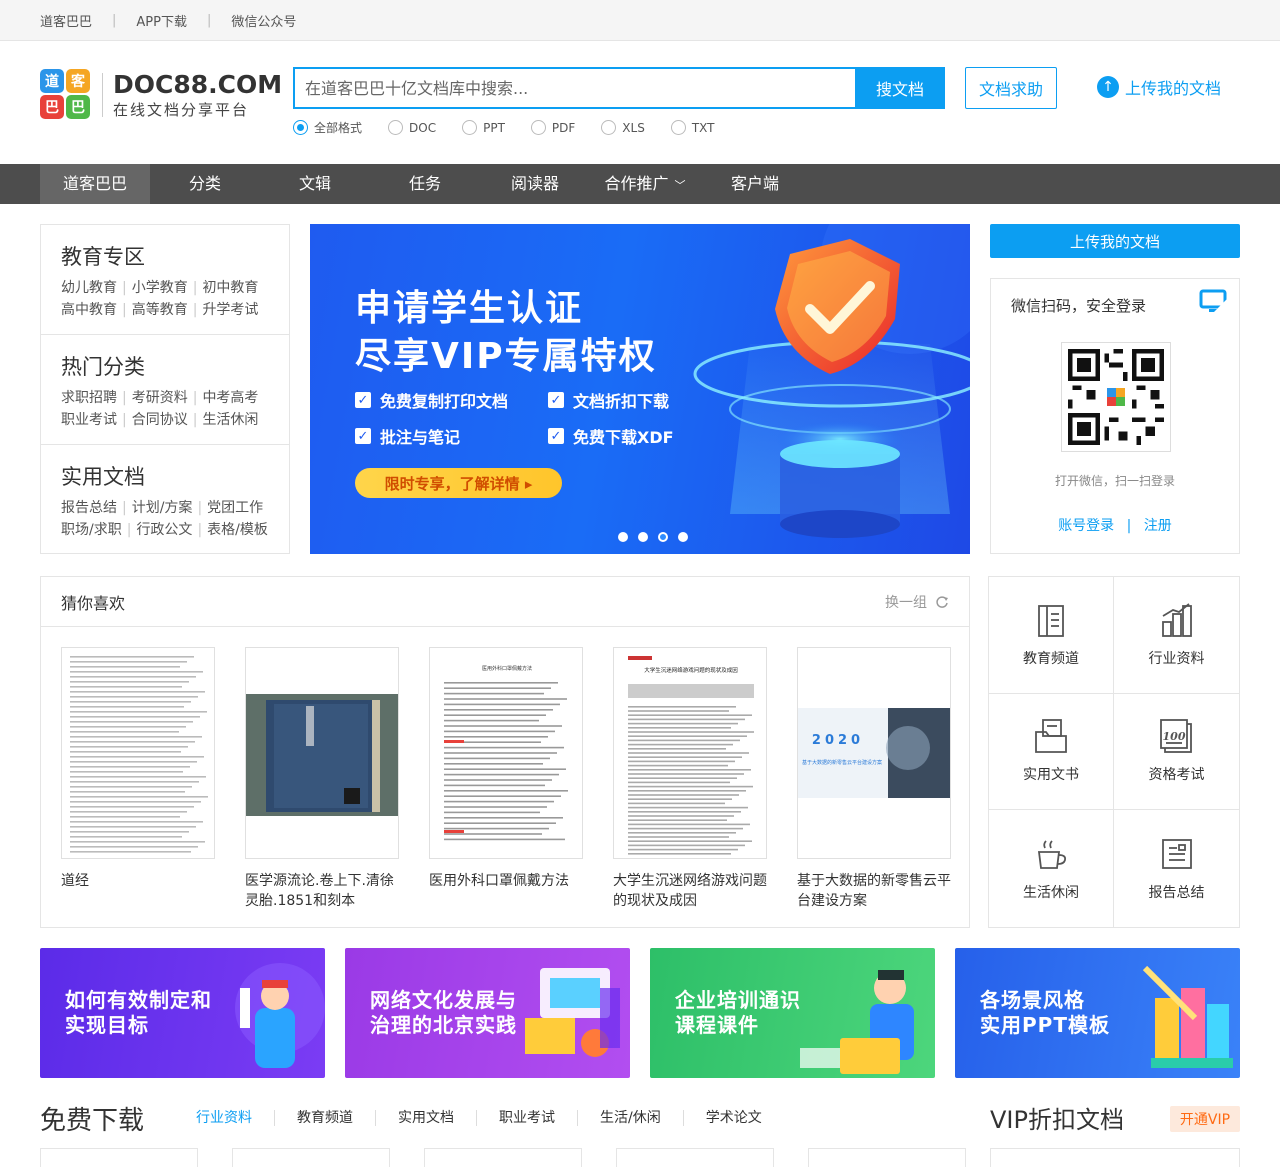  Describe the element at coordinates (1159, 87) in the screenshot. I see `upload-doc-link: ↑ 上传我的文档` at that location.